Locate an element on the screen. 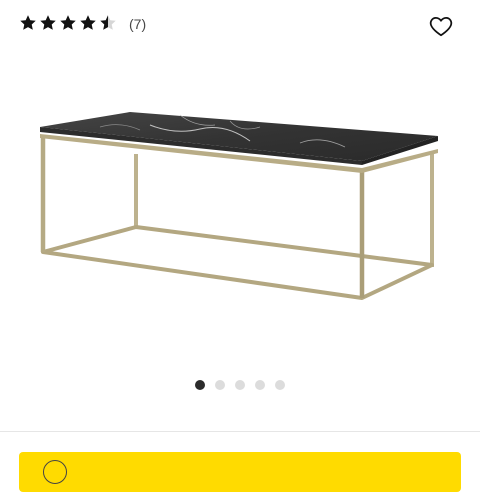 This screenshot has width=480, height=492. carousel-dots is located at coordinates (240, 385).